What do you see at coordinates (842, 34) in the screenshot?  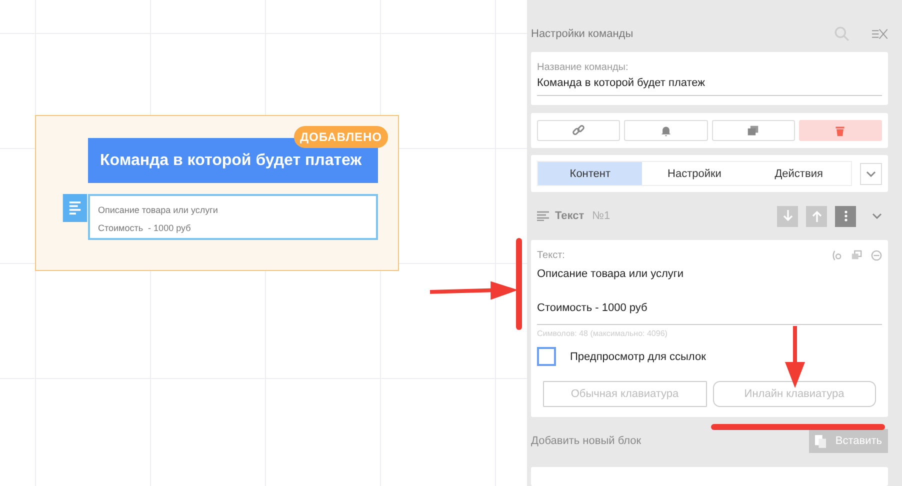 I see `search-icon` at bounding box center [842, 34].